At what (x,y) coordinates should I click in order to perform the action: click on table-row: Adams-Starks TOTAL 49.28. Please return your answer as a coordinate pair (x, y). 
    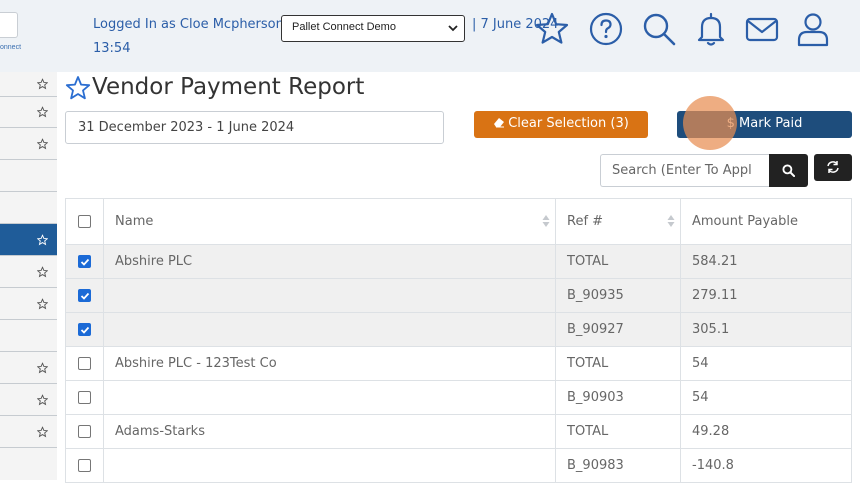
    Looking at the image, I should click on (458, 431).